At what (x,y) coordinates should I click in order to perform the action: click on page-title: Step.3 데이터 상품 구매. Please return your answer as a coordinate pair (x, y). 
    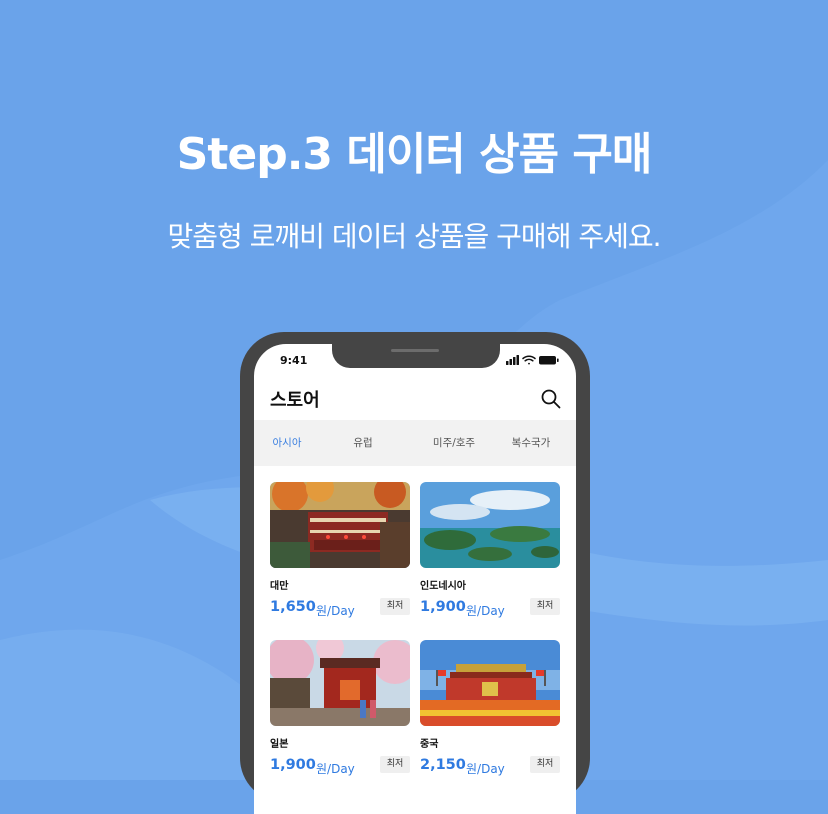
    Looking at the image, I should click on (414, 154).